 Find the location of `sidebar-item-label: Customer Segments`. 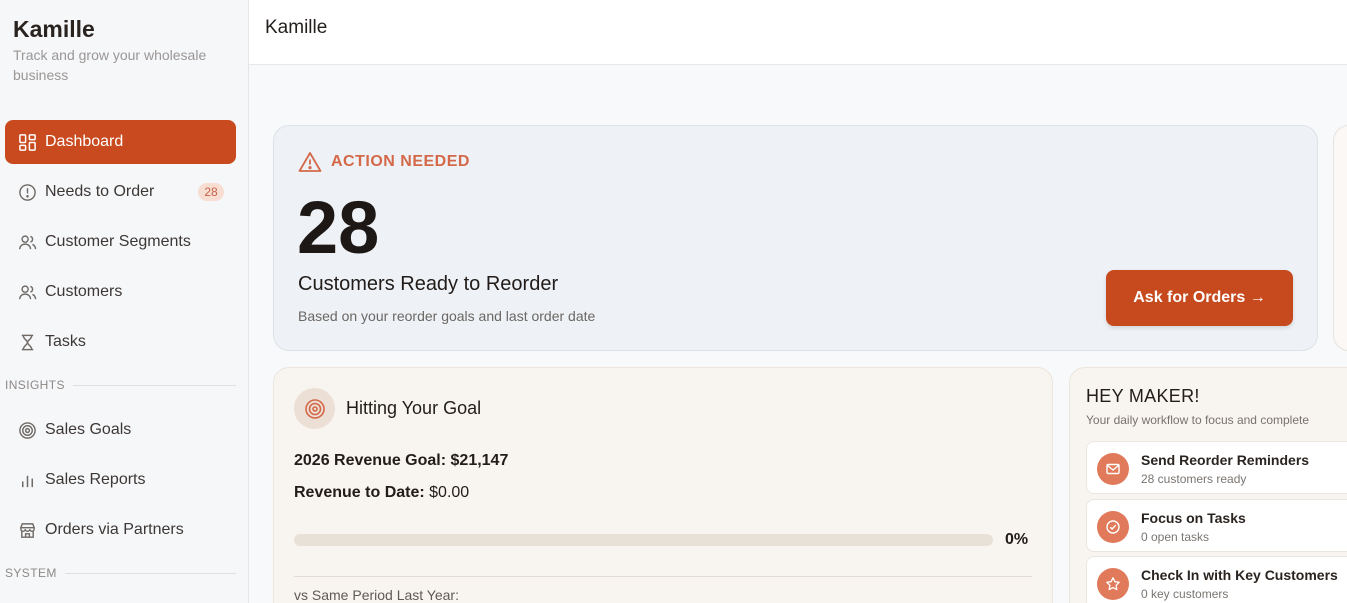

sidebar-item-label: Customer Segments is located at coordinates (118, 241).